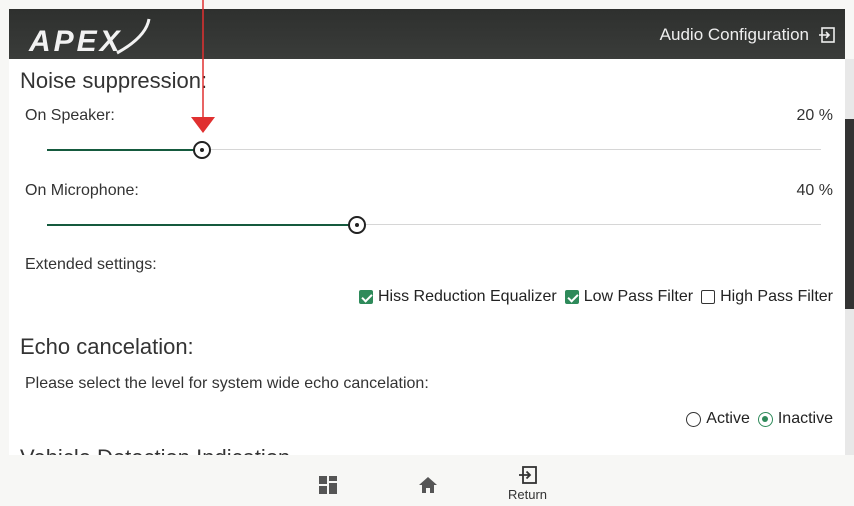 Image resolution: width=854 pixels, height=506 pixels. Describe the element at coordinates (776, 296) in the screenshot. I see `checkbox-label: High Pass Filter` at that location.